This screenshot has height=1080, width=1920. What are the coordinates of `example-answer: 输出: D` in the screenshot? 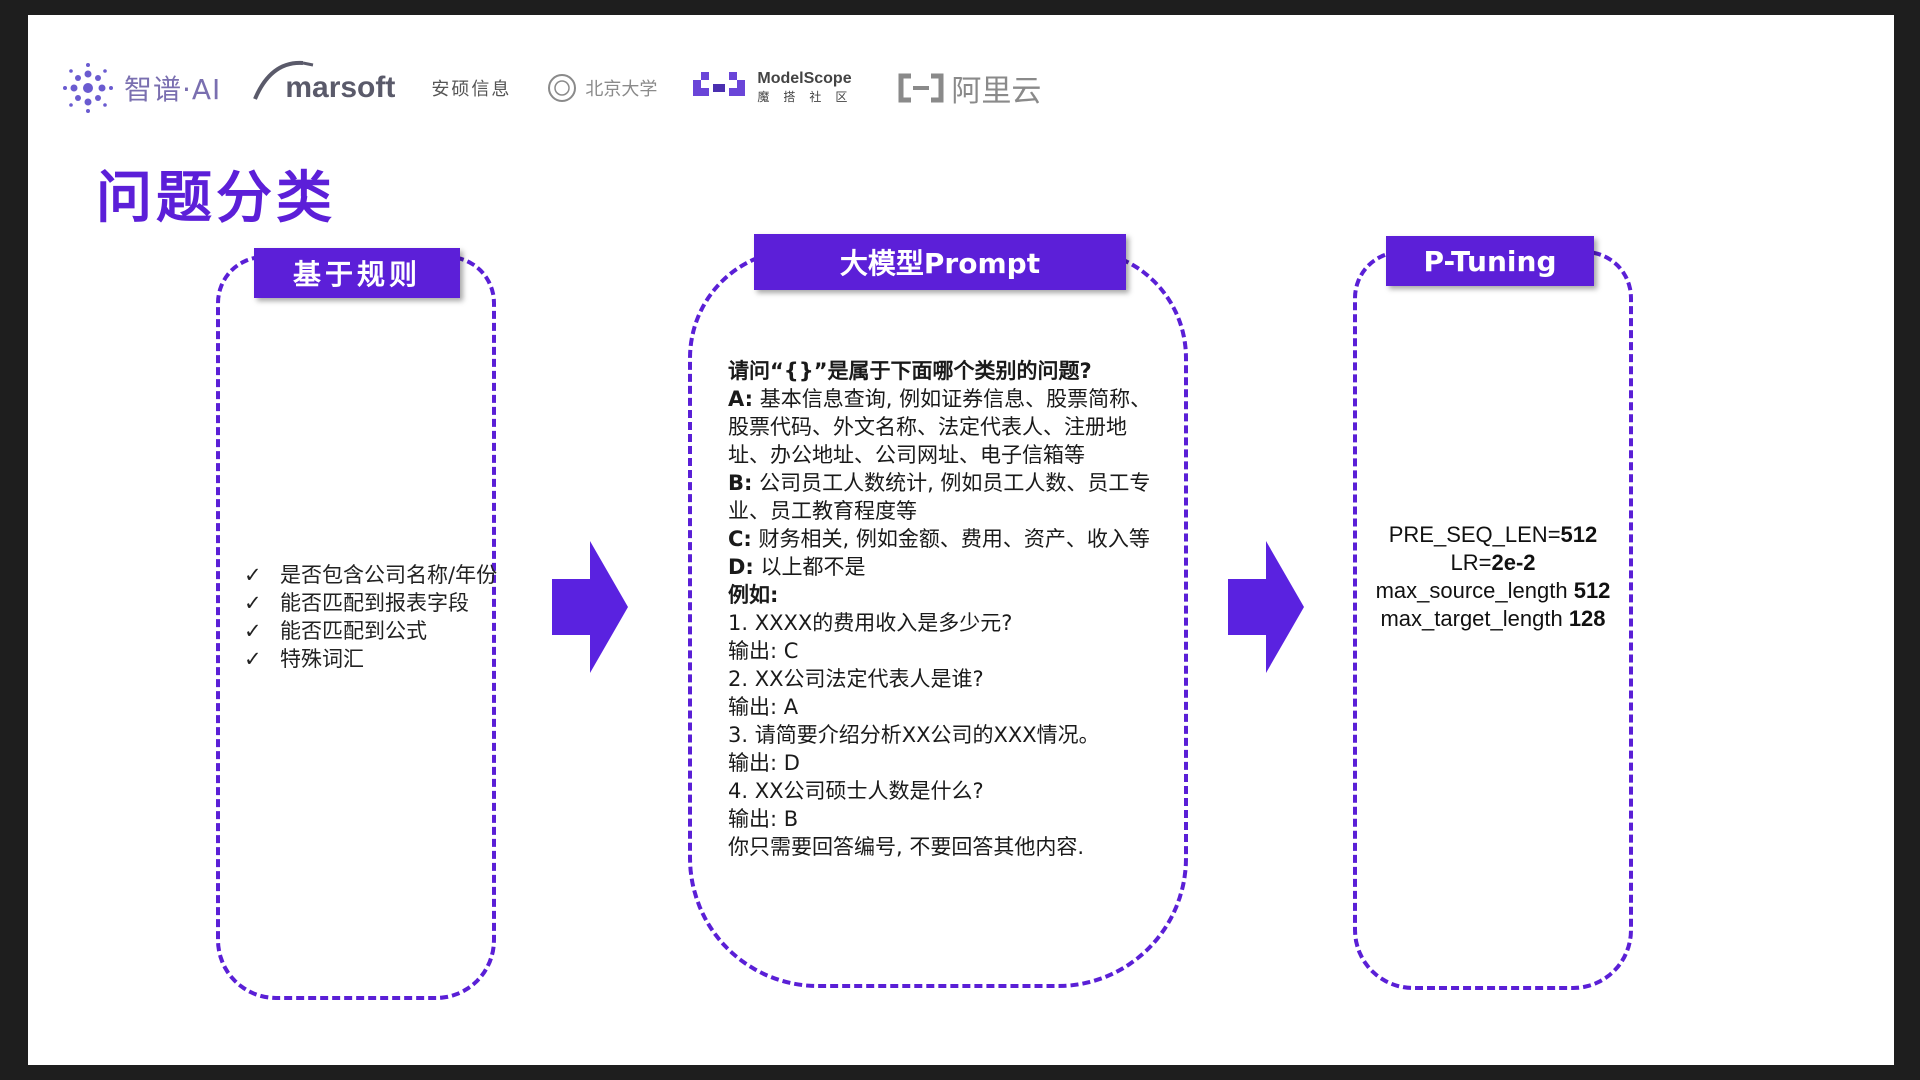 It's located at (764, 763).